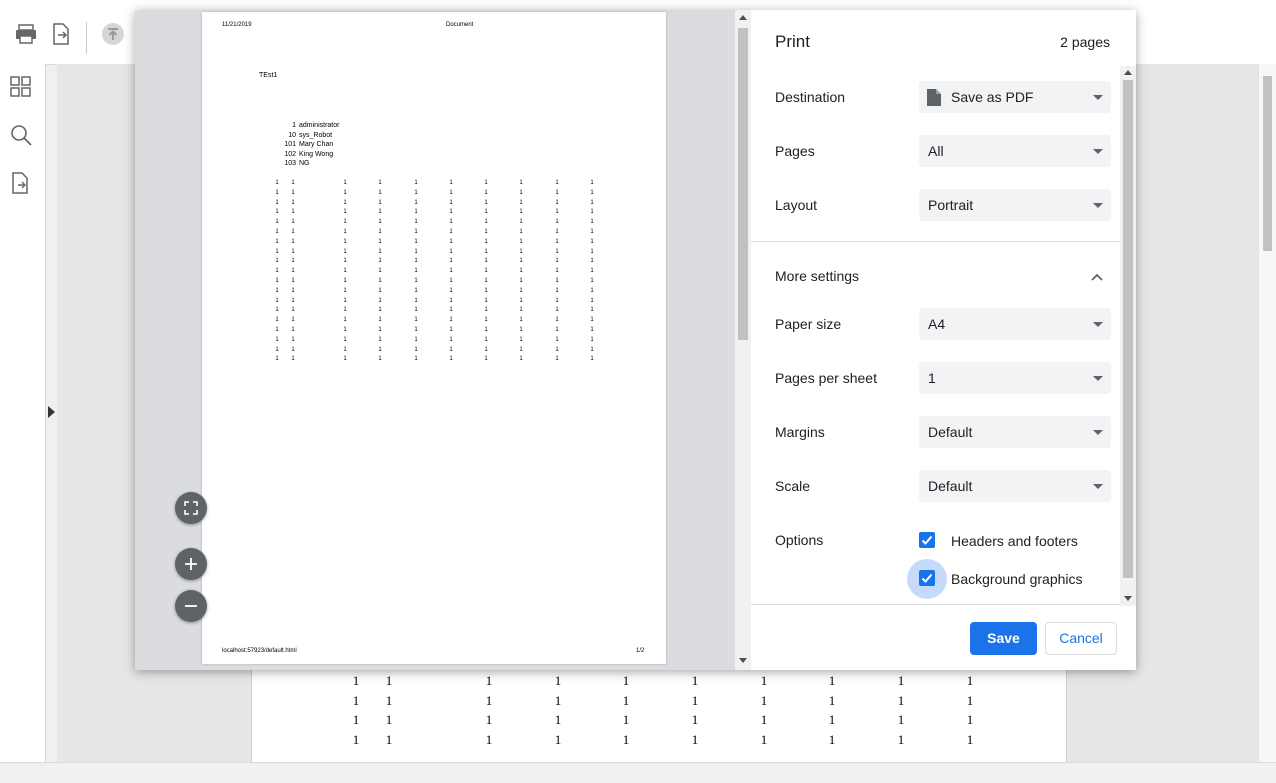  What do you see at coordinates (743, 184) in the screenshot?
I see `preview-scrollbar-thumb` at bounding box center [743, 184].